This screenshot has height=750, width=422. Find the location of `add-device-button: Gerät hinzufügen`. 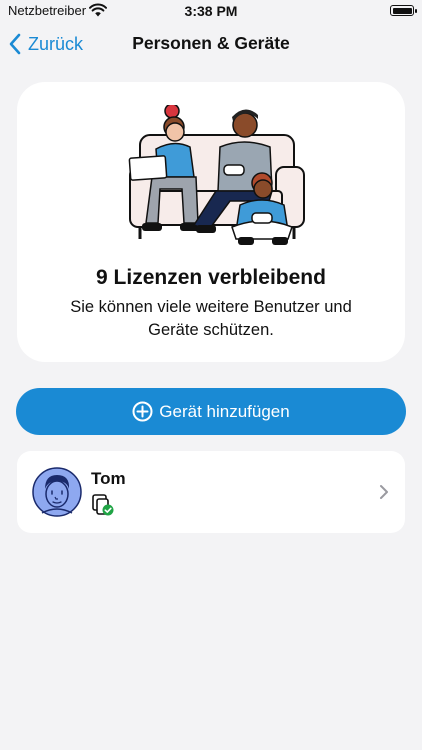

add-device-button: Gerät hinzufügen is located at coordinates (211, 411).